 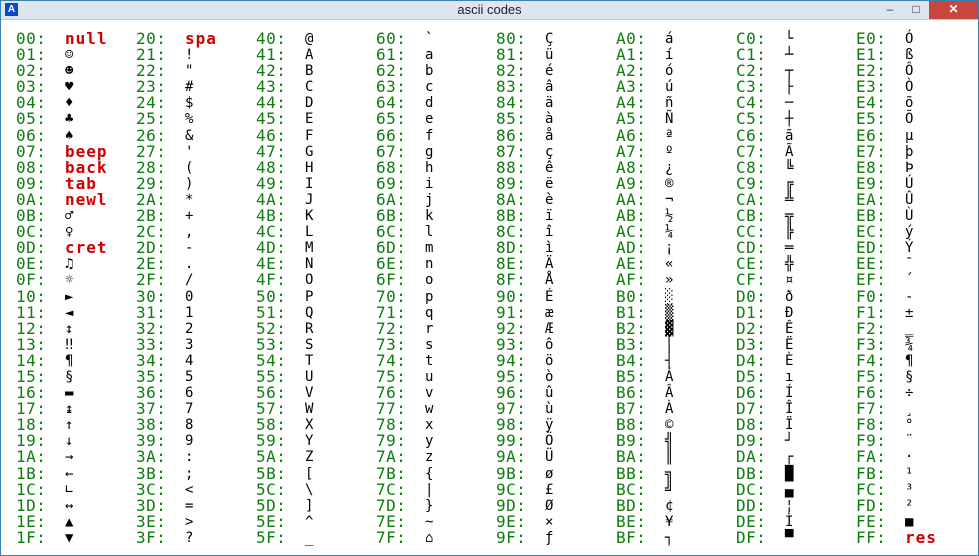 What do you see at coordinates (189, 393) in the screenshot?
I see `char-glyph: 6` at bounding box center [189, 393].